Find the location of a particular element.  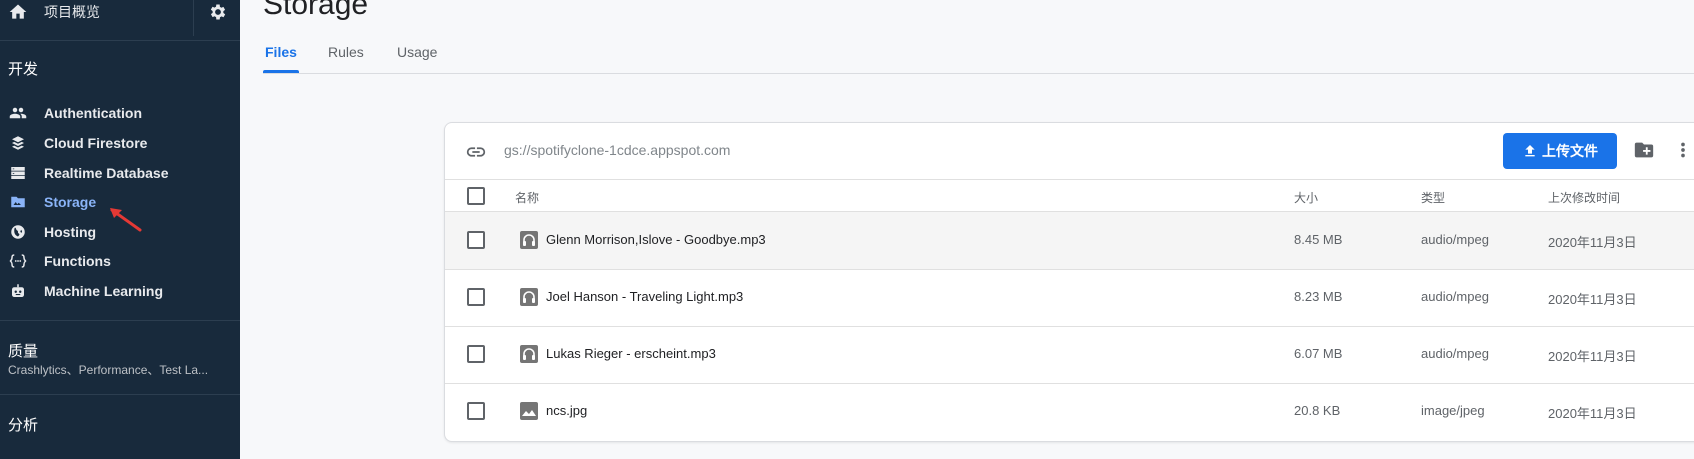

sidebar-item-realtime-database: Realtime Database is located at coordinates (120, 173).